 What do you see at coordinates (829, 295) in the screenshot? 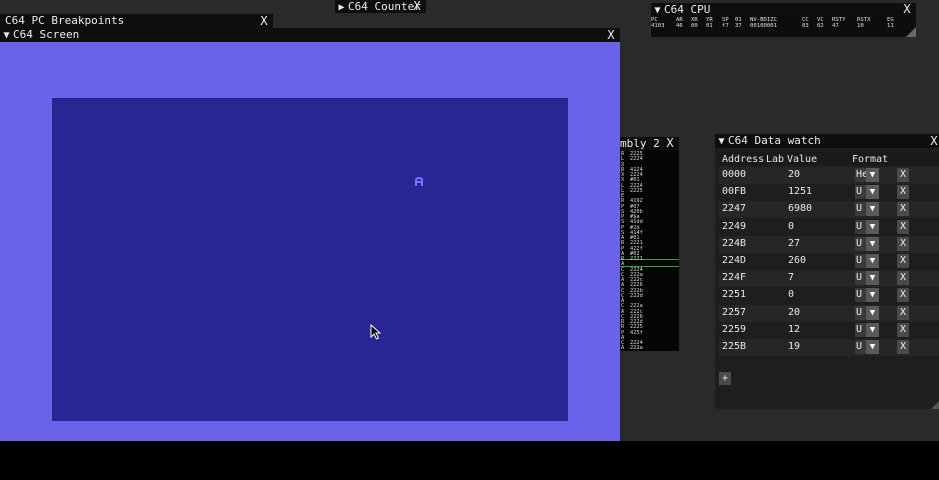
I see `table-row: 2251 0 U ▼ X` at bounding box center [829, 295].